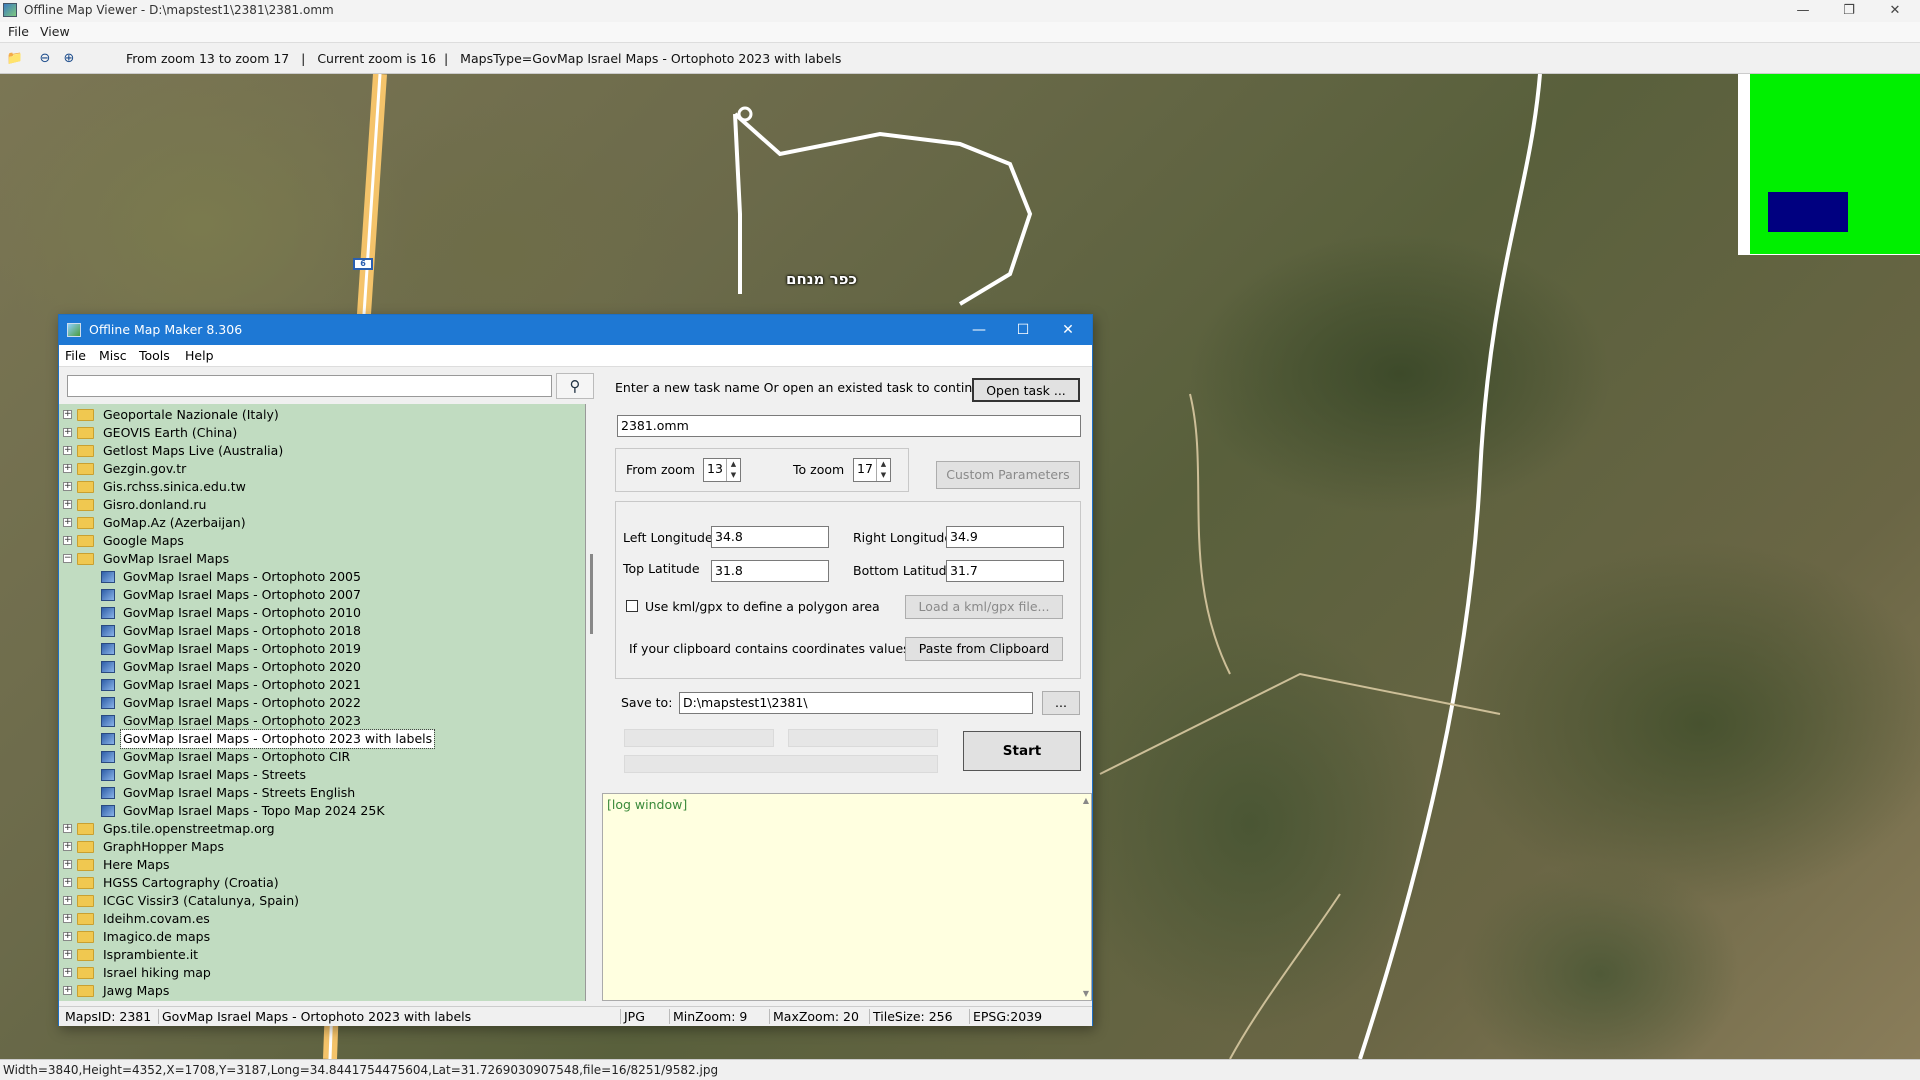 Image resolution: width=1920 pixels, height=1080 pixels. What do you see at coordinates (1008, 475) in the screenshot?
I see `custom-parameters-button: Custom Parameters` at bounding box center [1008, 475].